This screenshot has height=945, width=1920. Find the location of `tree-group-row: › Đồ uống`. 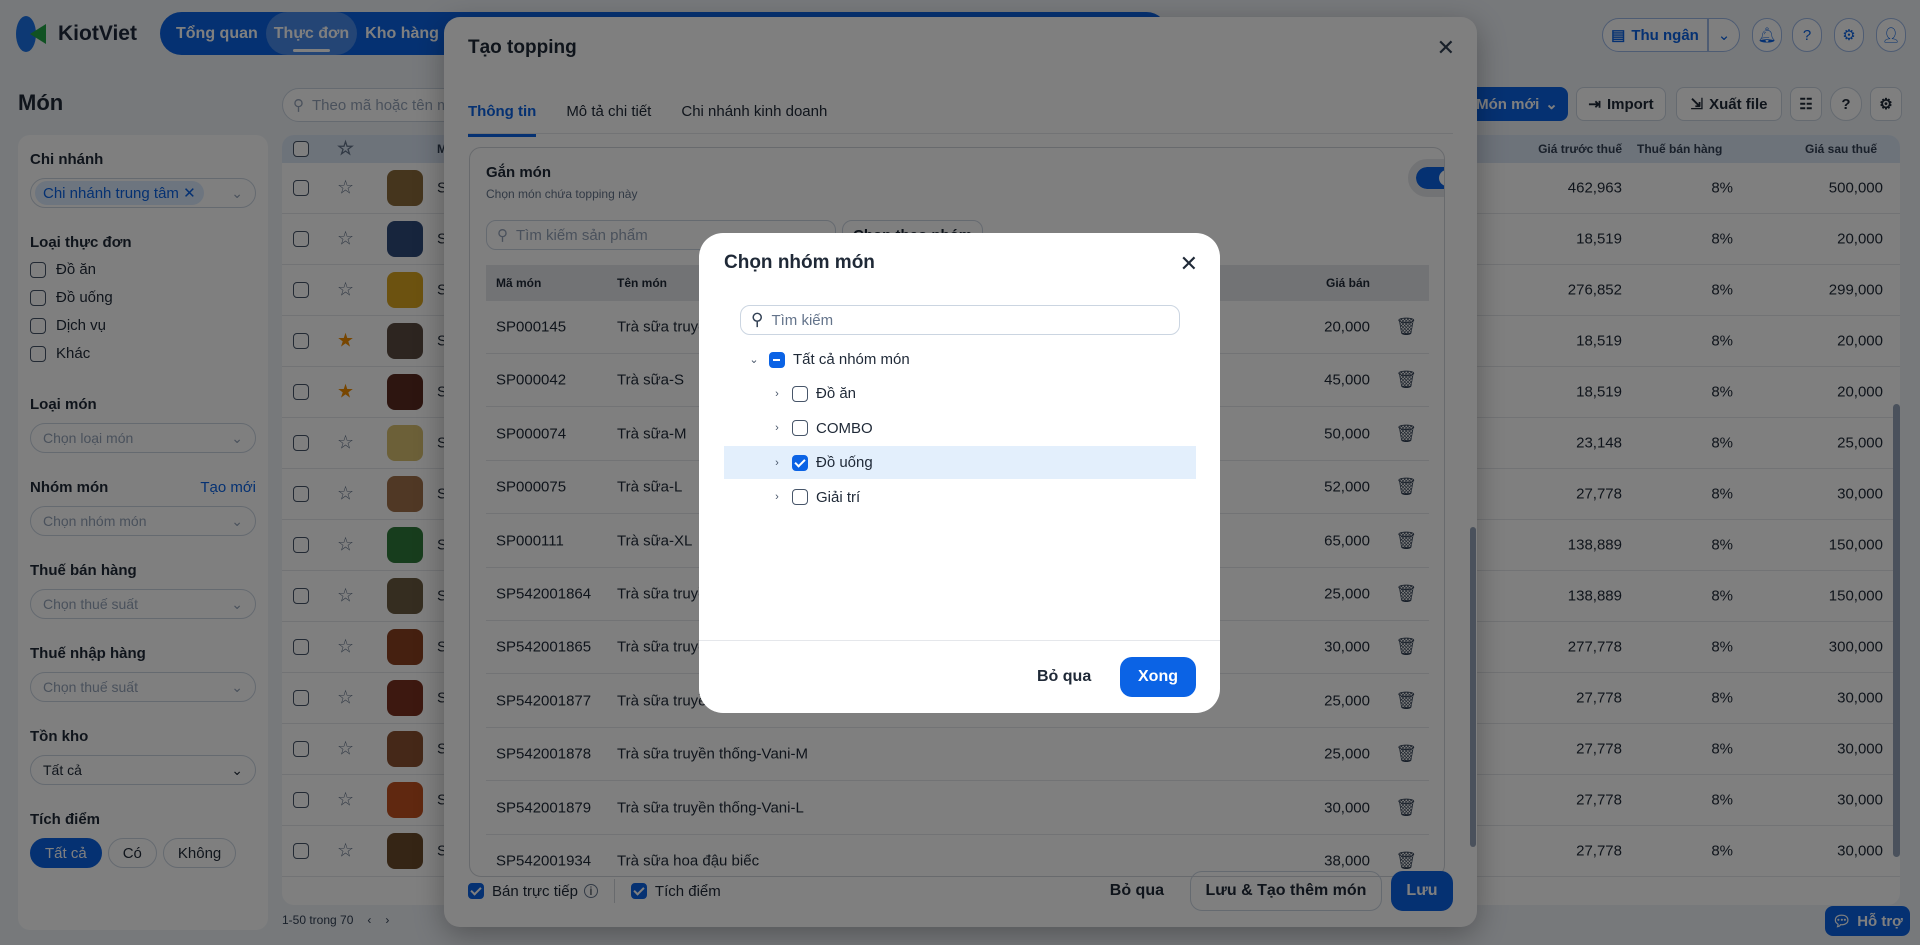

tree-group-row: › Đồ uống is located at coordinates (960, 462).